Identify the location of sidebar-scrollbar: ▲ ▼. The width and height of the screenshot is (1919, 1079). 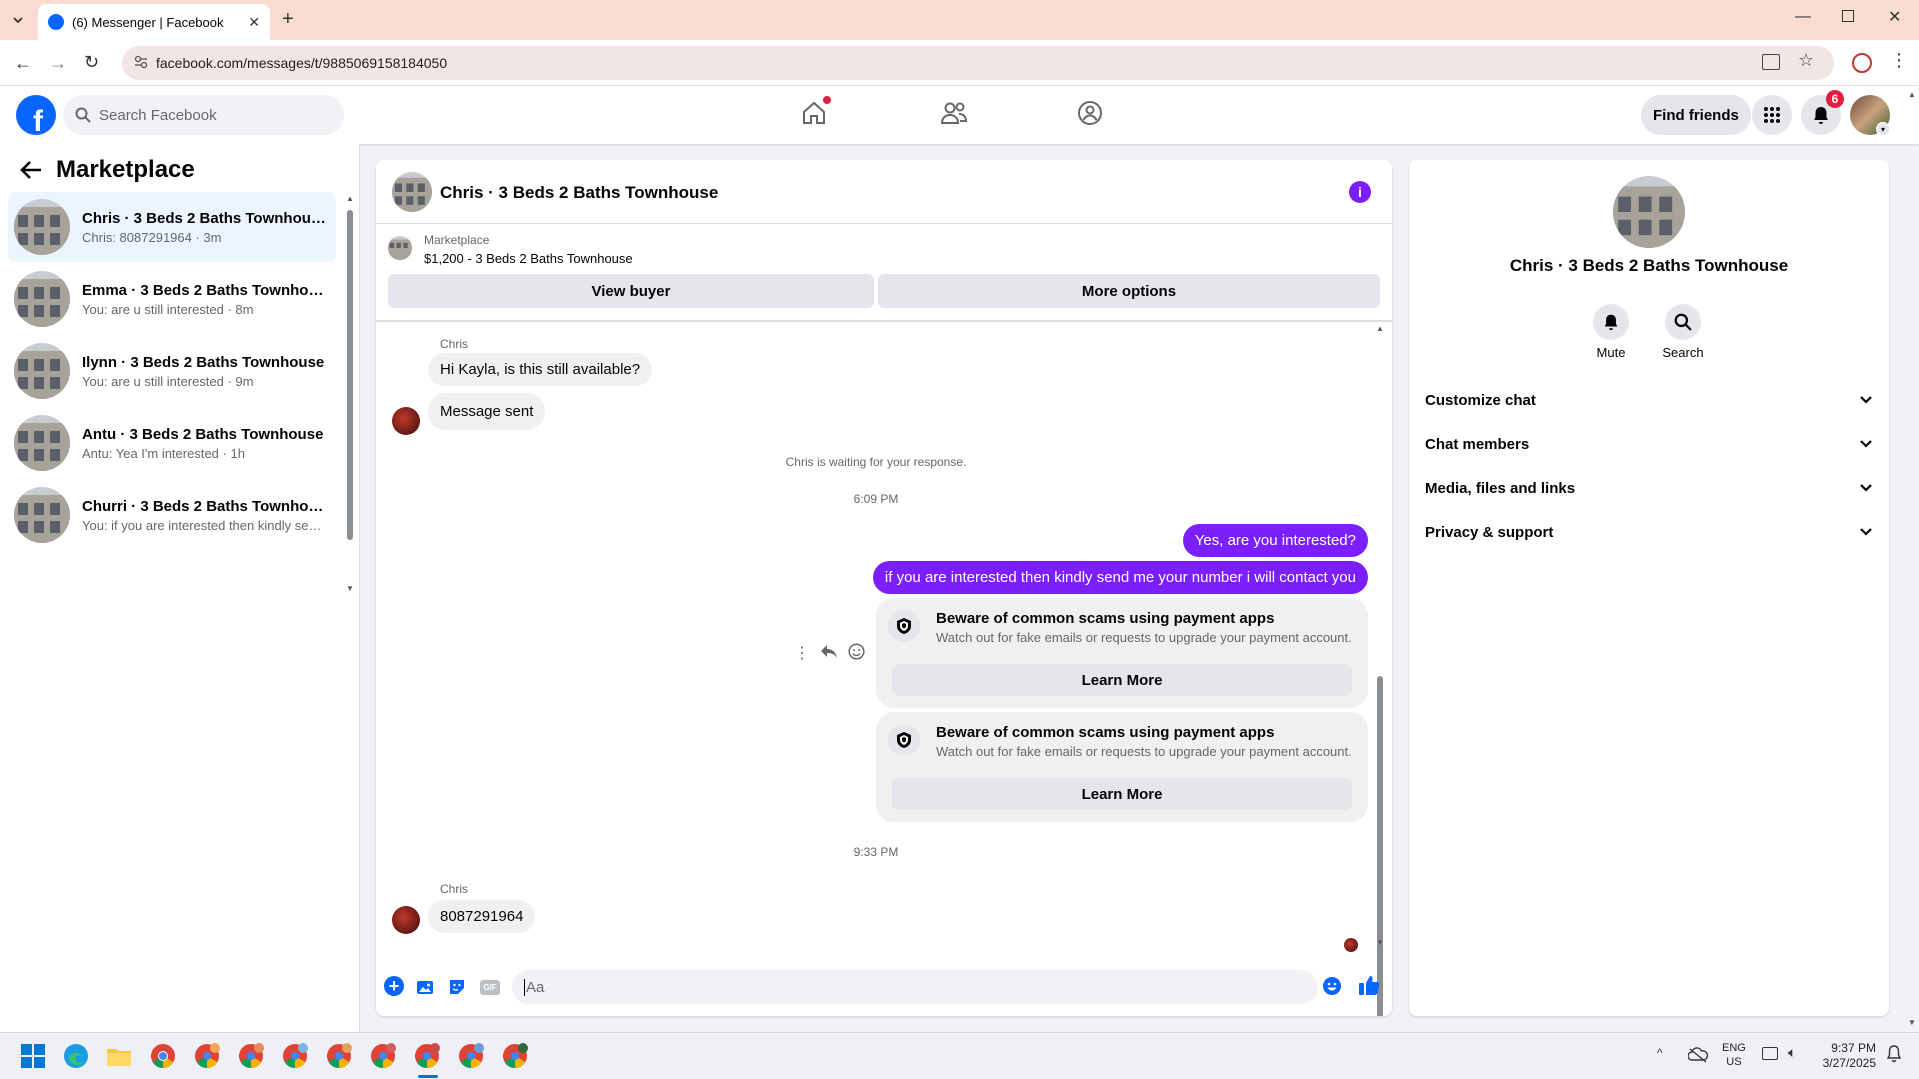
(350, 439).